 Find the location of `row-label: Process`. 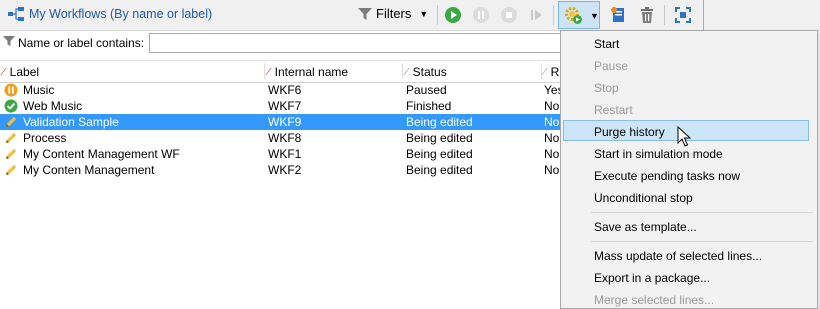

row-label: Process is located at coordinates (45, 138).